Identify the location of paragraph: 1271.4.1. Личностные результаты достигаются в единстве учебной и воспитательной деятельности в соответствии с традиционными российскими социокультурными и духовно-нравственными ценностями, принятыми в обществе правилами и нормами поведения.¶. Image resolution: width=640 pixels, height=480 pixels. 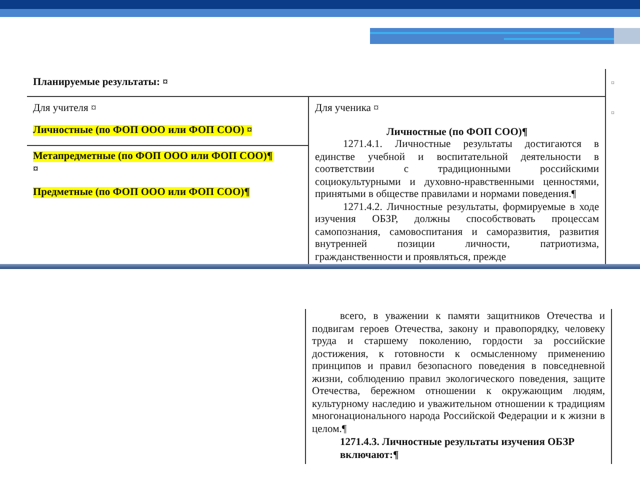
(457, 170).